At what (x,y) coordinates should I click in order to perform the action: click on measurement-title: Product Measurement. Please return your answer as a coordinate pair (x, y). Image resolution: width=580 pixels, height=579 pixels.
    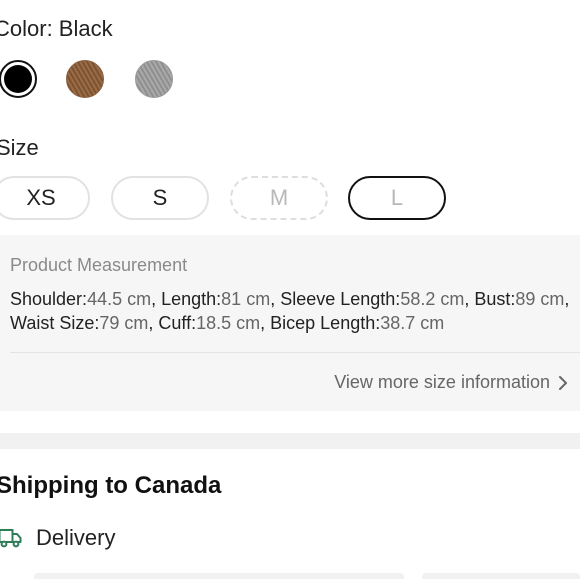
    Looking at the image, I should click on (99, 265).